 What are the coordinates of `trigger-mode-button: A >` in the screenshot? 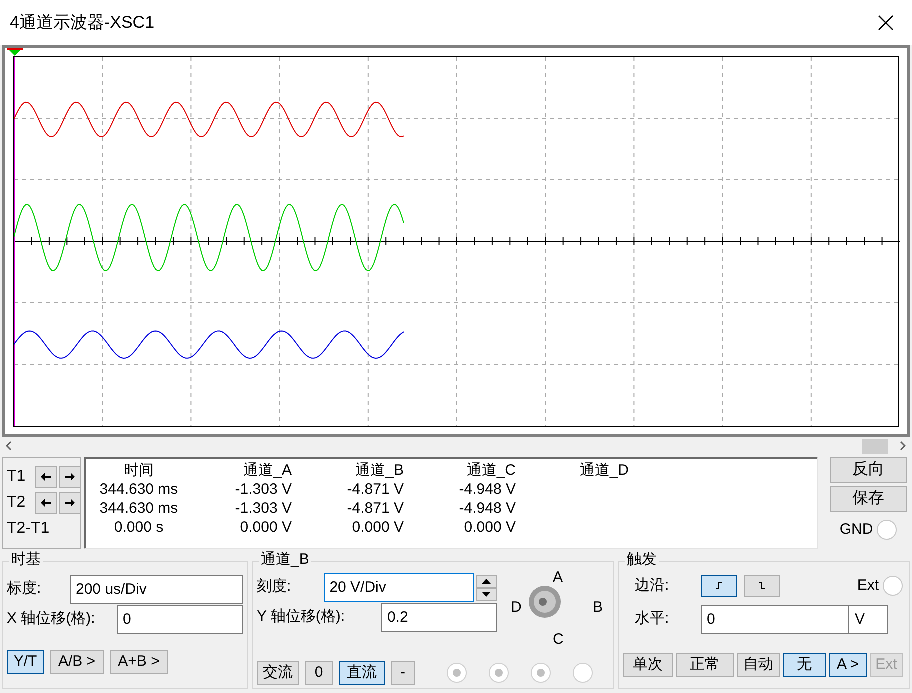 It's located at (848, 664).